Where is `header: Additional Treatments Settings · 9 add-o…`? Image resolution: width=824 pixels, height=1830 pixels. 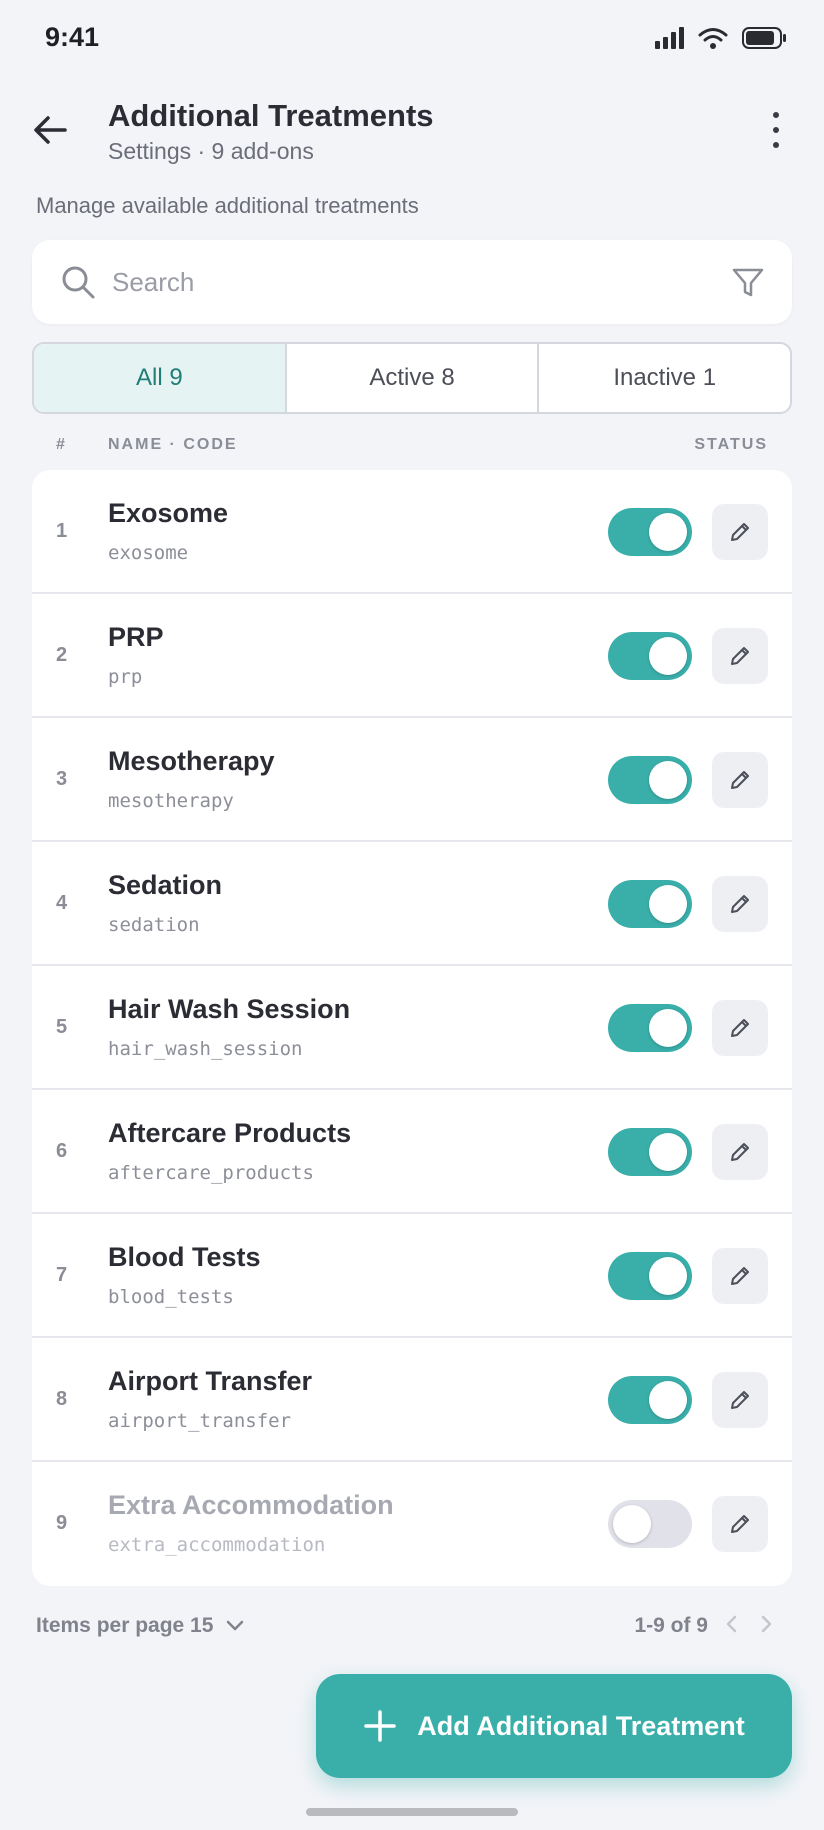
header: Additional Treatments Settings · 9 add-o… is located at coordinates (412, 132).